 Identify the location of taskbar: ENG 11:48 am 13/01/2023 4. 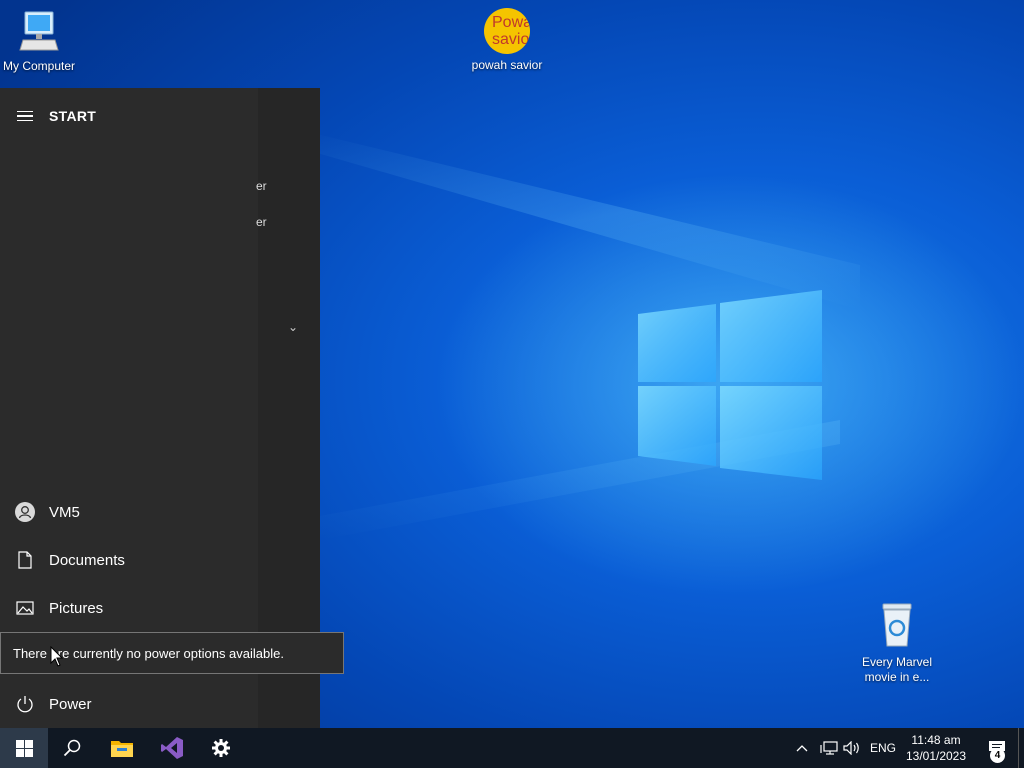
(512, 748).